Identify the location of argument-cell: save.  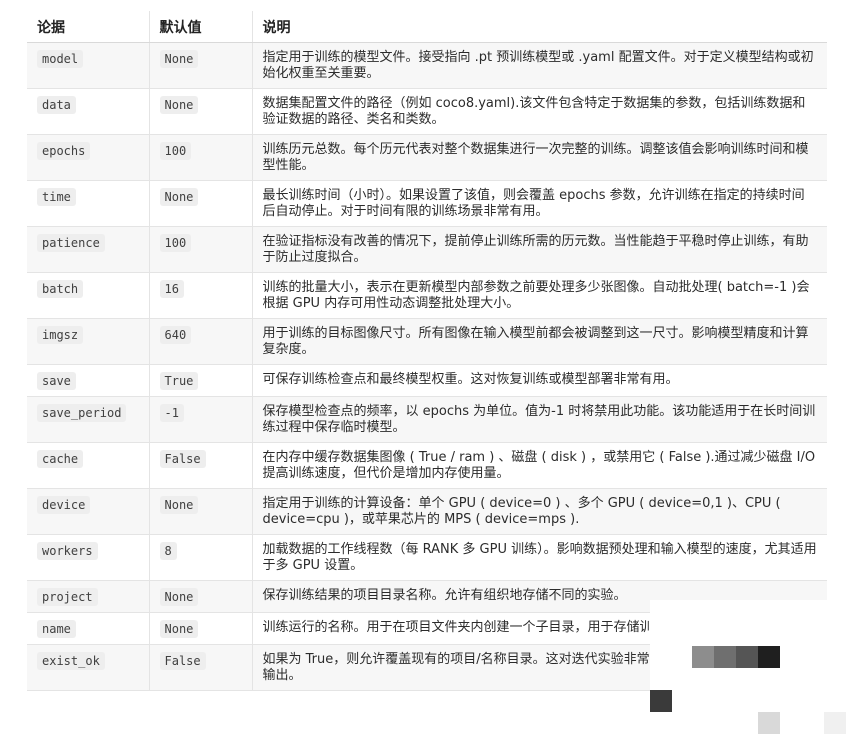
(88, 380).